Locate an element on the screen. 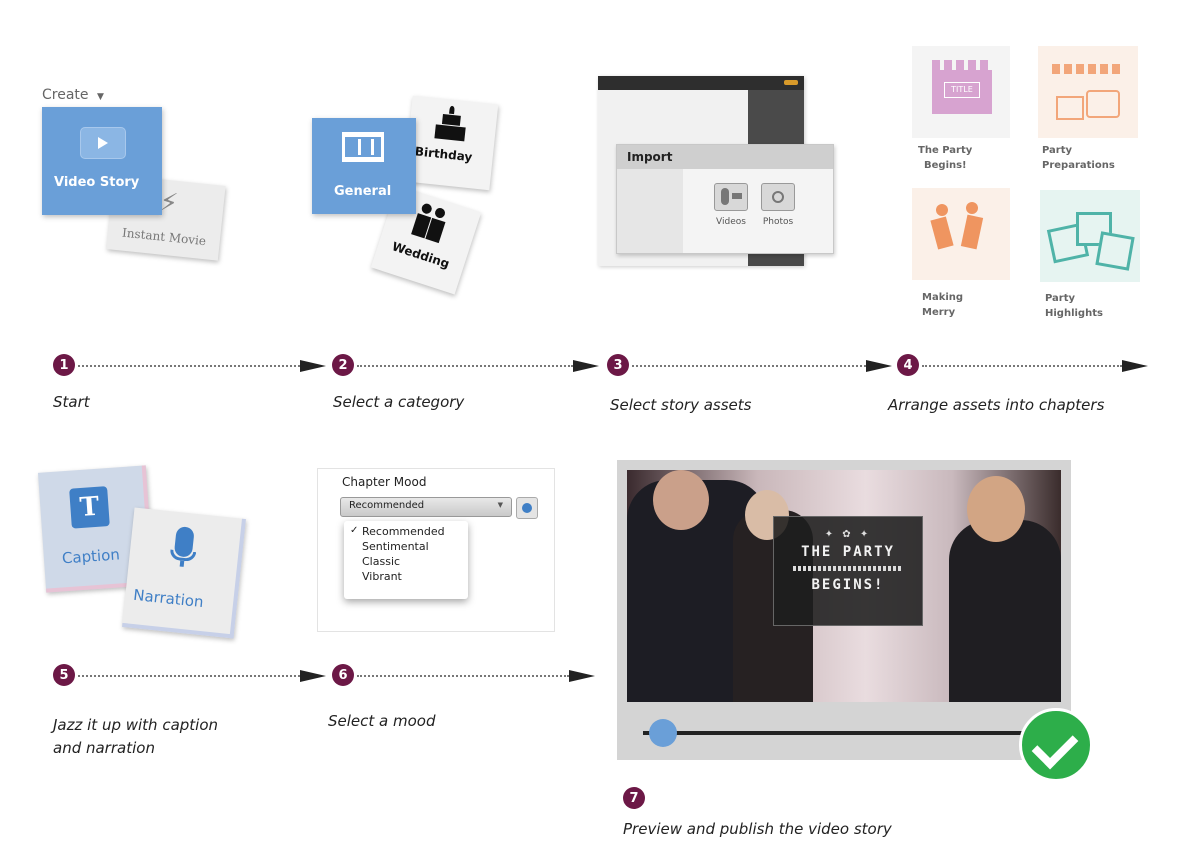 This screenshot has width=1193, height=842. step1-illustration: Create ▼ ⚡ Instant Movie Video Story is located at coordinates (140, 175).